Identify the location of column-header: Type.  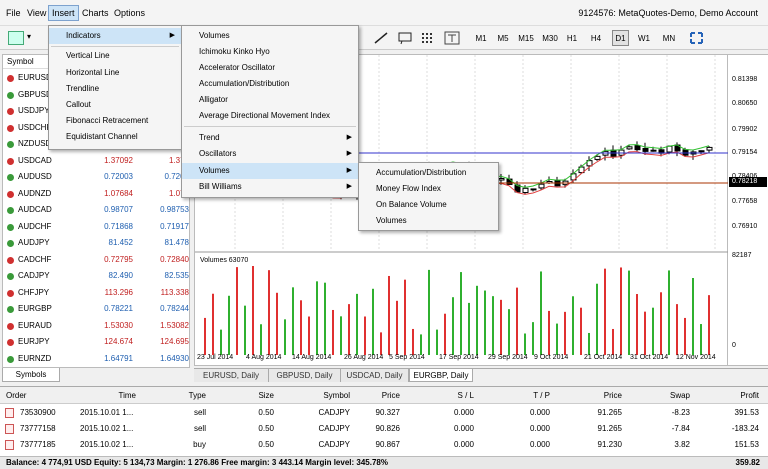
(194, 395).